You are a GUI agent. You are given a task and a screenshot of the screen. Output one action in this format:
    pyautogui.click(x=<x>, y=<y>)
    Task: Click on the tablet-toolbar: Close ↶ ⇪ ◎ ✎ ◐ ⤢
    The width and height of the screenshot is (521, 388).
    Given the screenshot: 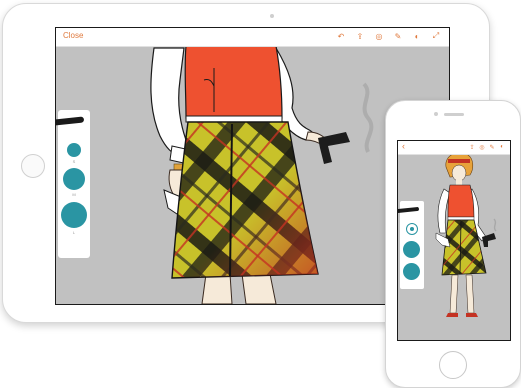 What is the action you would take?
    pyautogui.click(x=252, y=37)
    